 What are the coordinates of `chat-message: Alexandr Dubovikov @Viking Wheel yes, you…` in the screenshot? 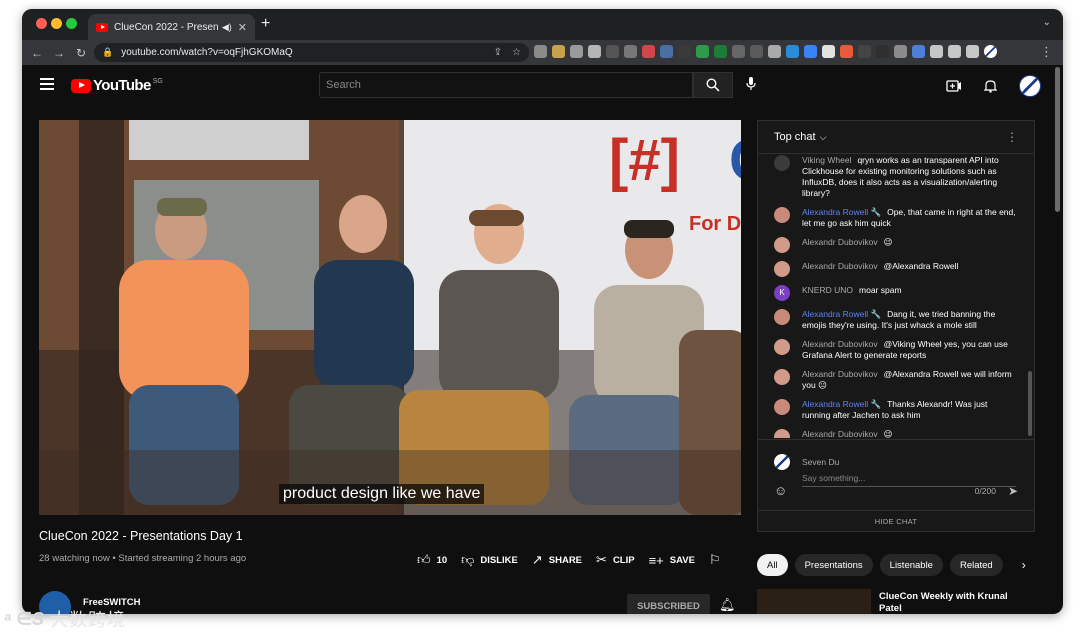 It's located at (893, 350).